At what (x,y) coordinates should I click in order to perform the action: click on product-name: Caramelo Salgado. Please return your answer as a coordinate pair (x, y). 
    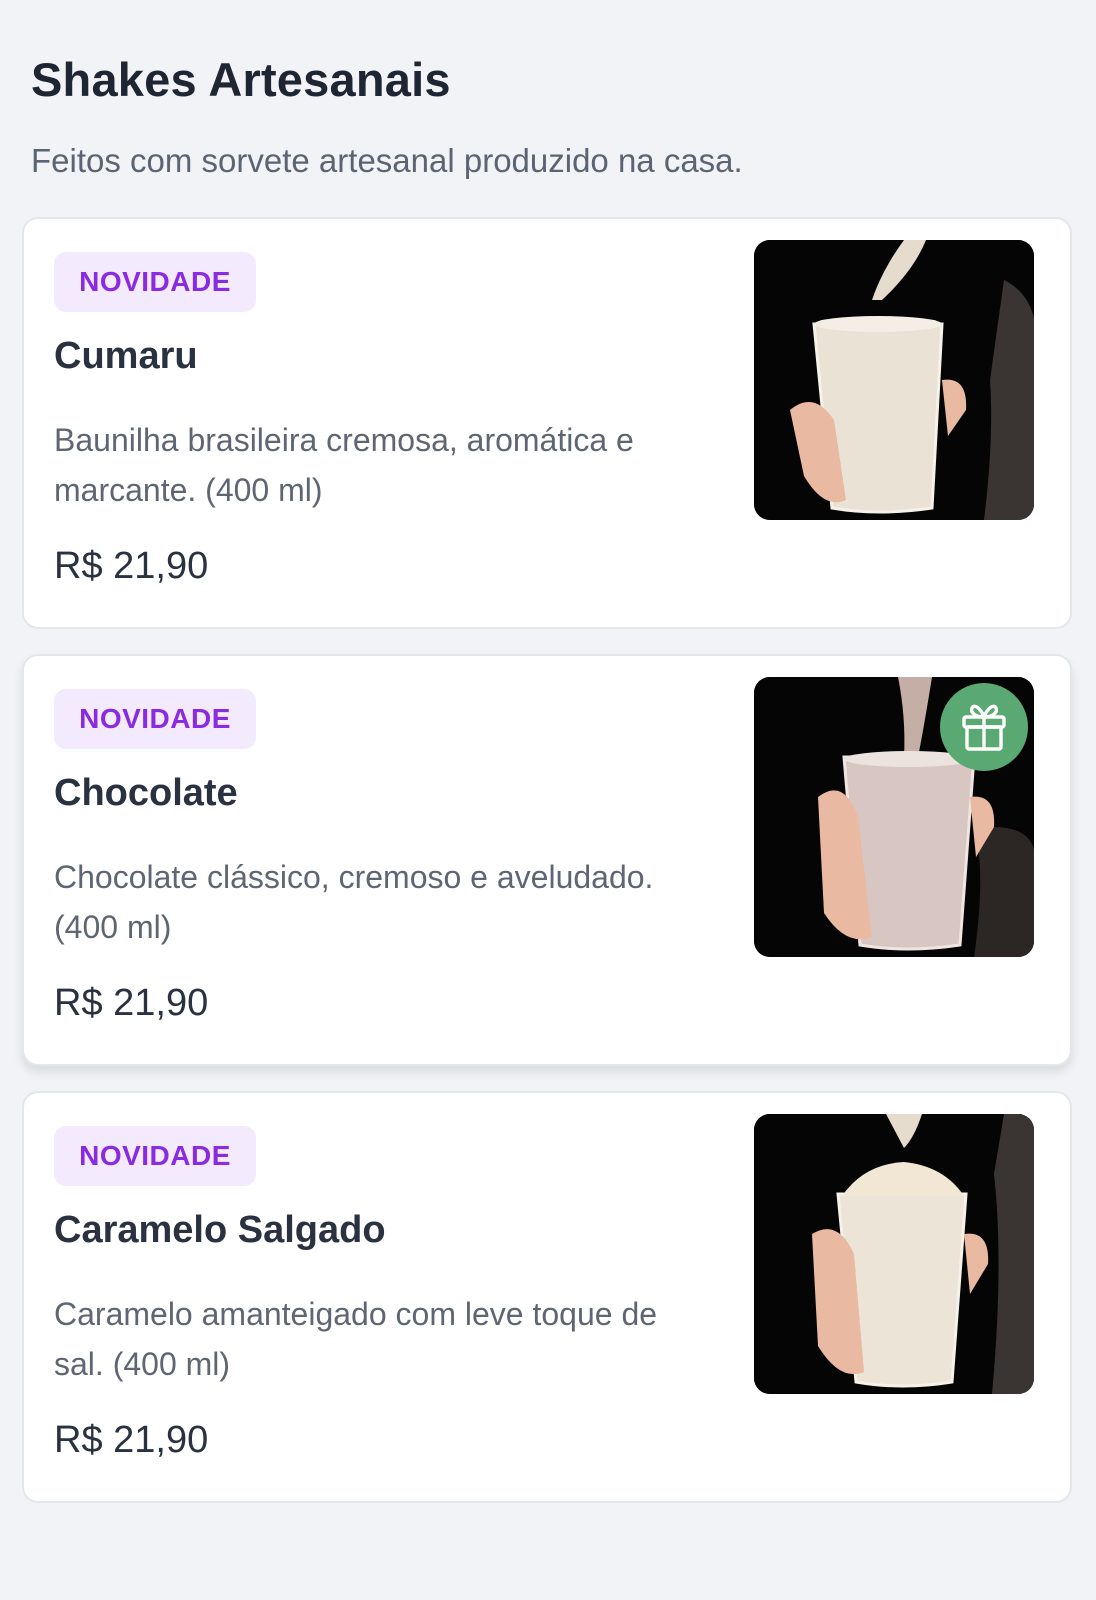
    Looking at the image, I should click on (220, 1230).